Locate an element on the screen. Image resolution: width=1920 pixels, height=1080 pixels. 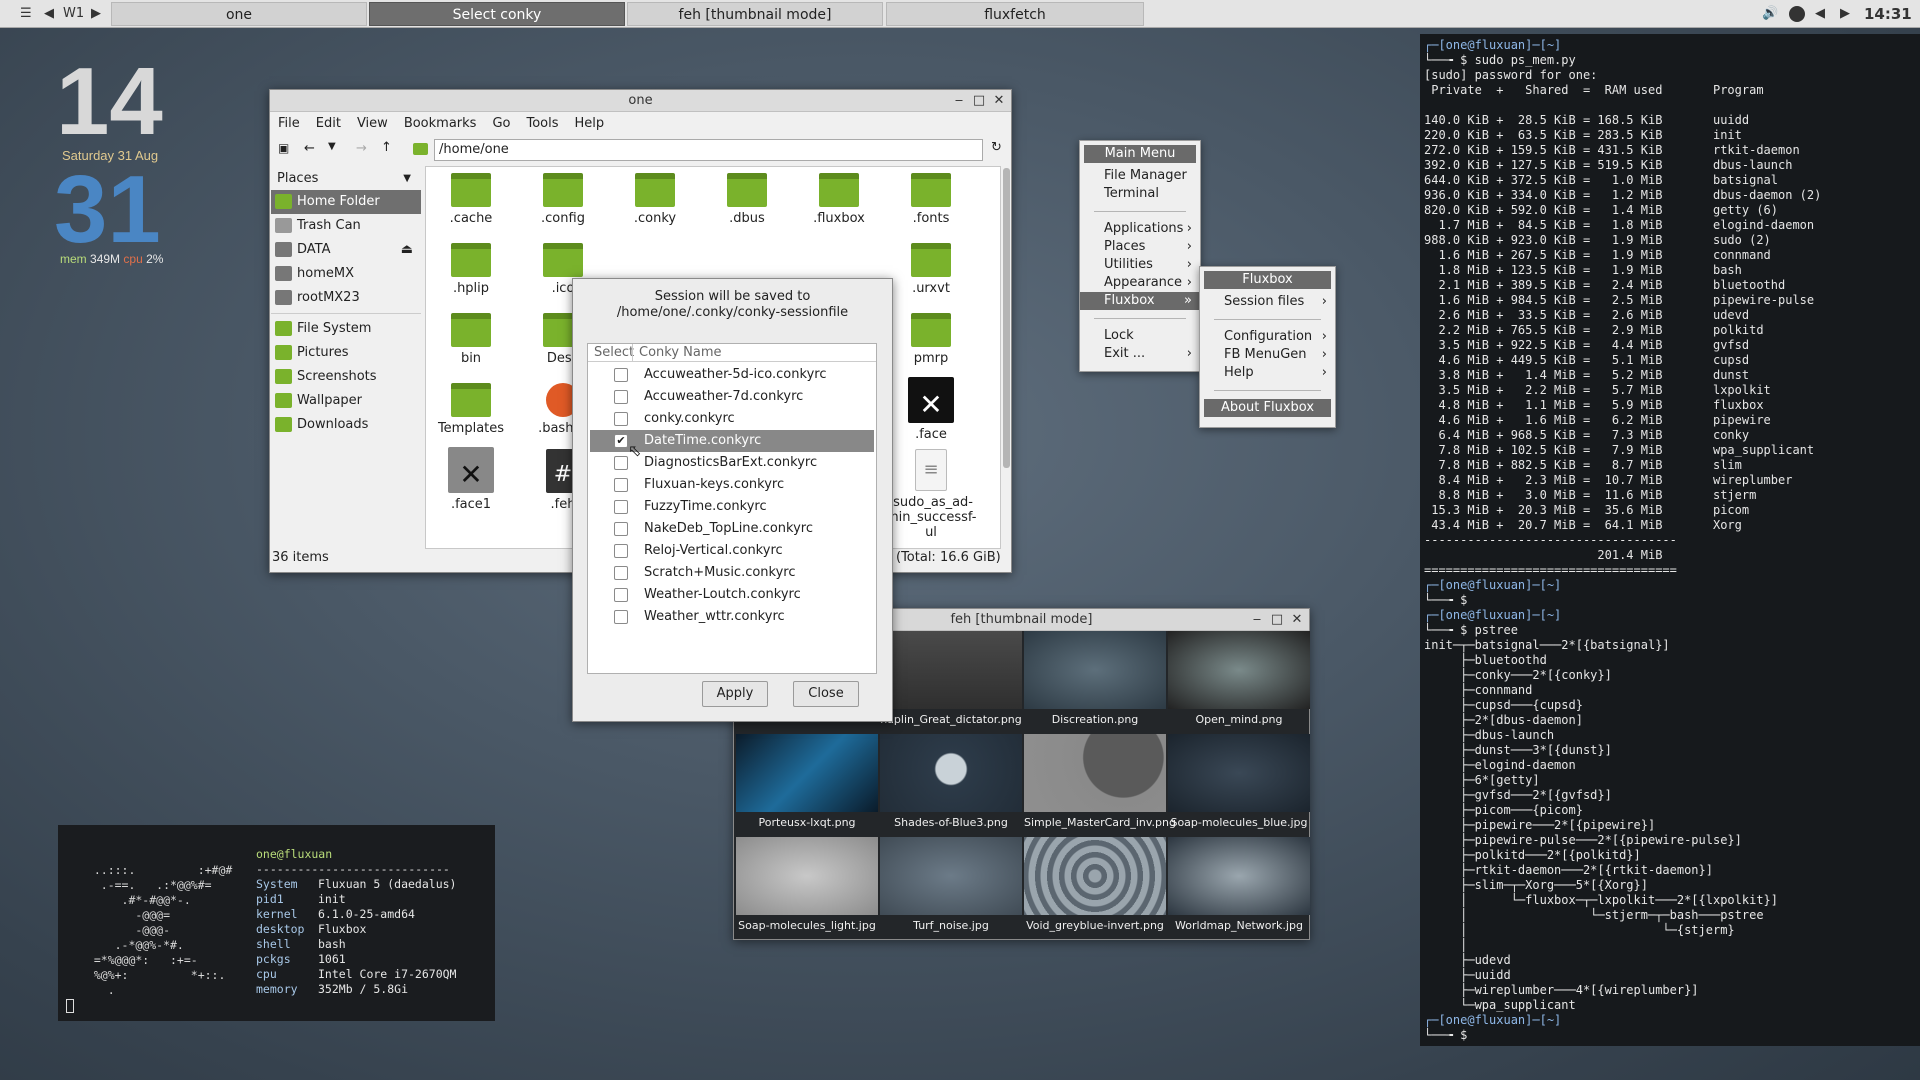
menu-bookmarks: Bookmarks is located at coordinates (440, 124).